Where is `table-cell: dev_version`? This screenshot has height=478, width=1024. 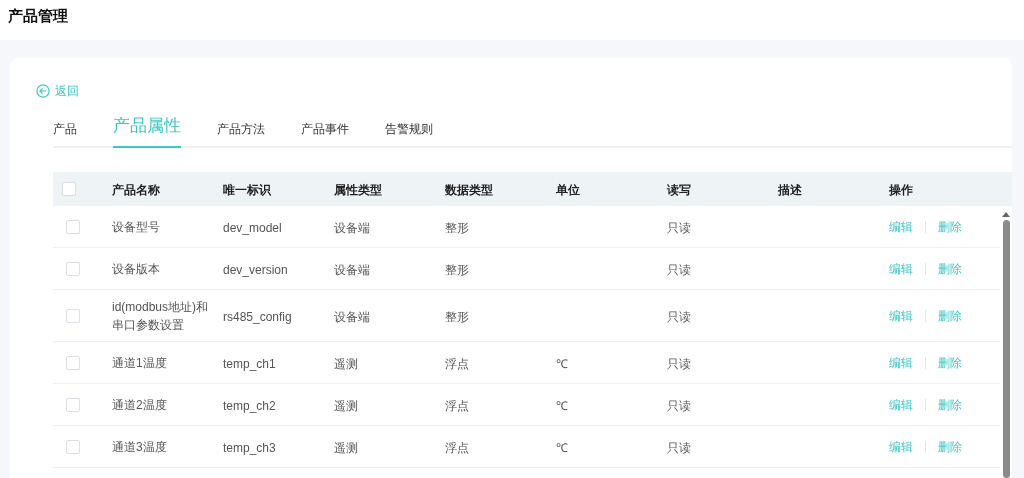
table-cell: dev_version is located at coordinates (255, 269).